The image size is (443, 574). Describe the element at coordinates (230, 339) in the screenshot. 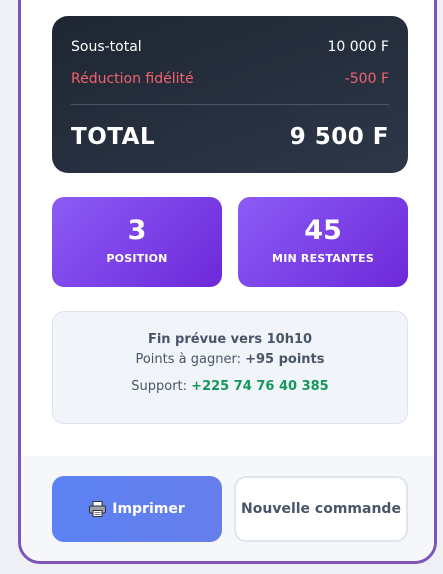

I see `estimated-finish: Fin prévue vers 10h10` at that location.